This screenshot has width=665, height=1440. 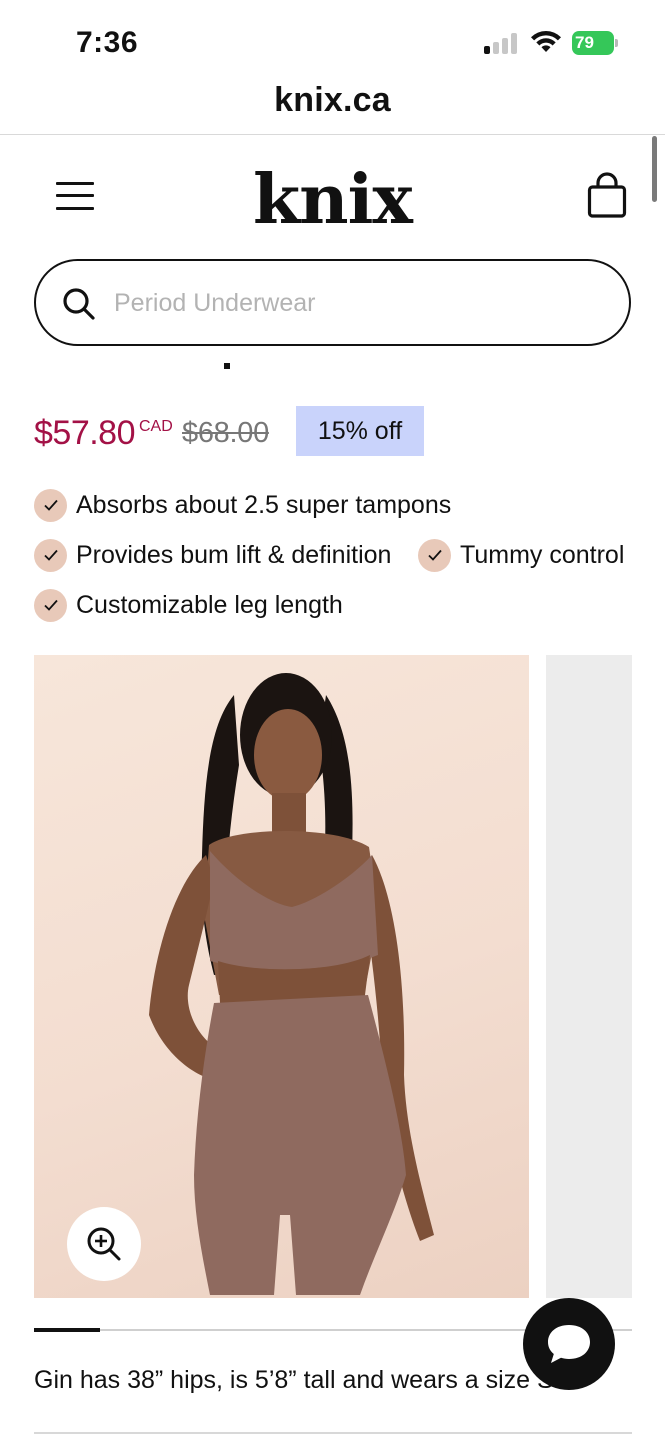 I want to click on feature-item: Tummy control, so click(x=521, y=555).